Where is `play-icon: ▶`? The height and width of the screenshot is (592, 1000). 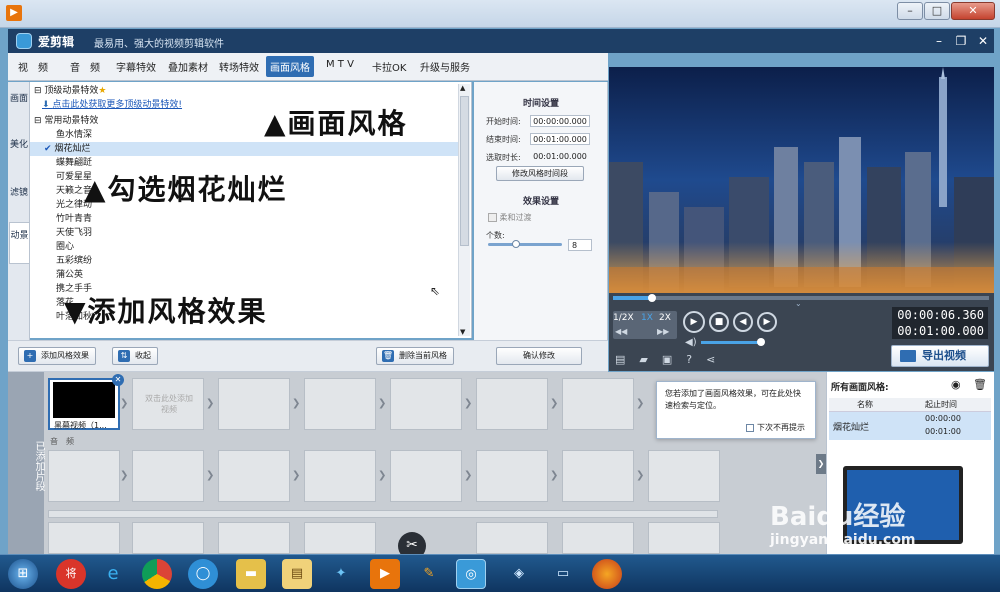
play-icon: ▶ is located at coordinates (694, 322).